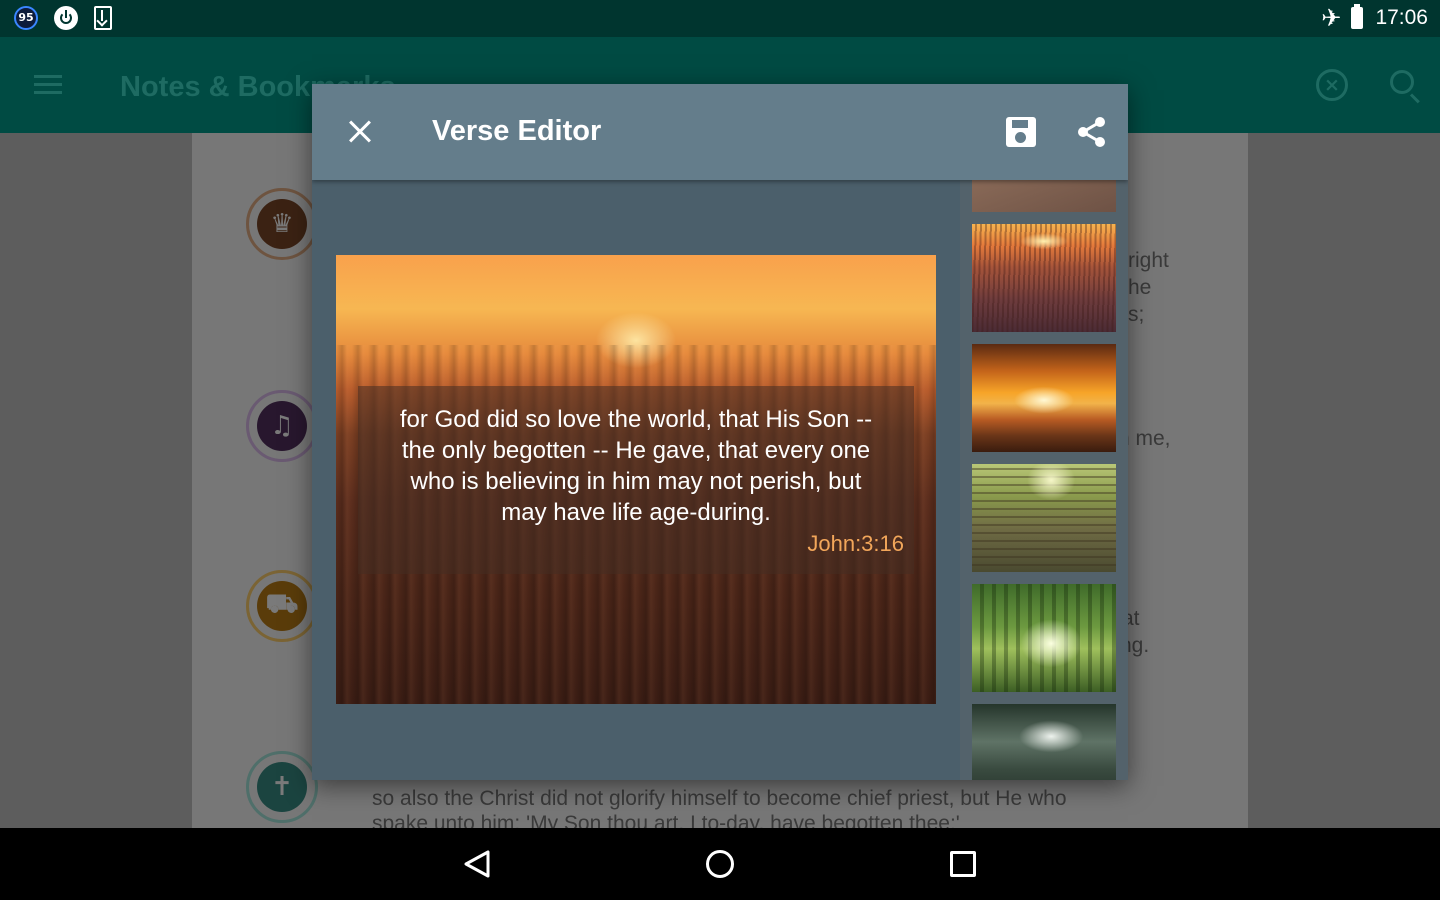 The width and height of the screenshot is (1440, 900). What do you see at coordinates (1044, 638) in the screenshot?
I see `thumbnail-sunlight-through-forest` at bounding box center [1044, 638].